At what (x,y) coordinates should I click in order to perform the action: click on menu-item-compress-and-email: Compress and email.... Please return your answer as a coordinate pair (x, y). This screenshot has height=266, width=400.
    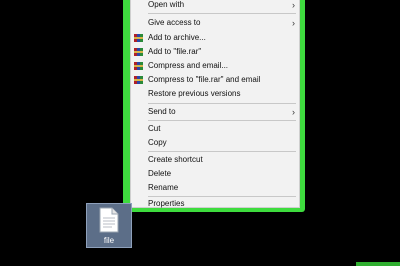
    Looking at the image, I should click on (215, 66).